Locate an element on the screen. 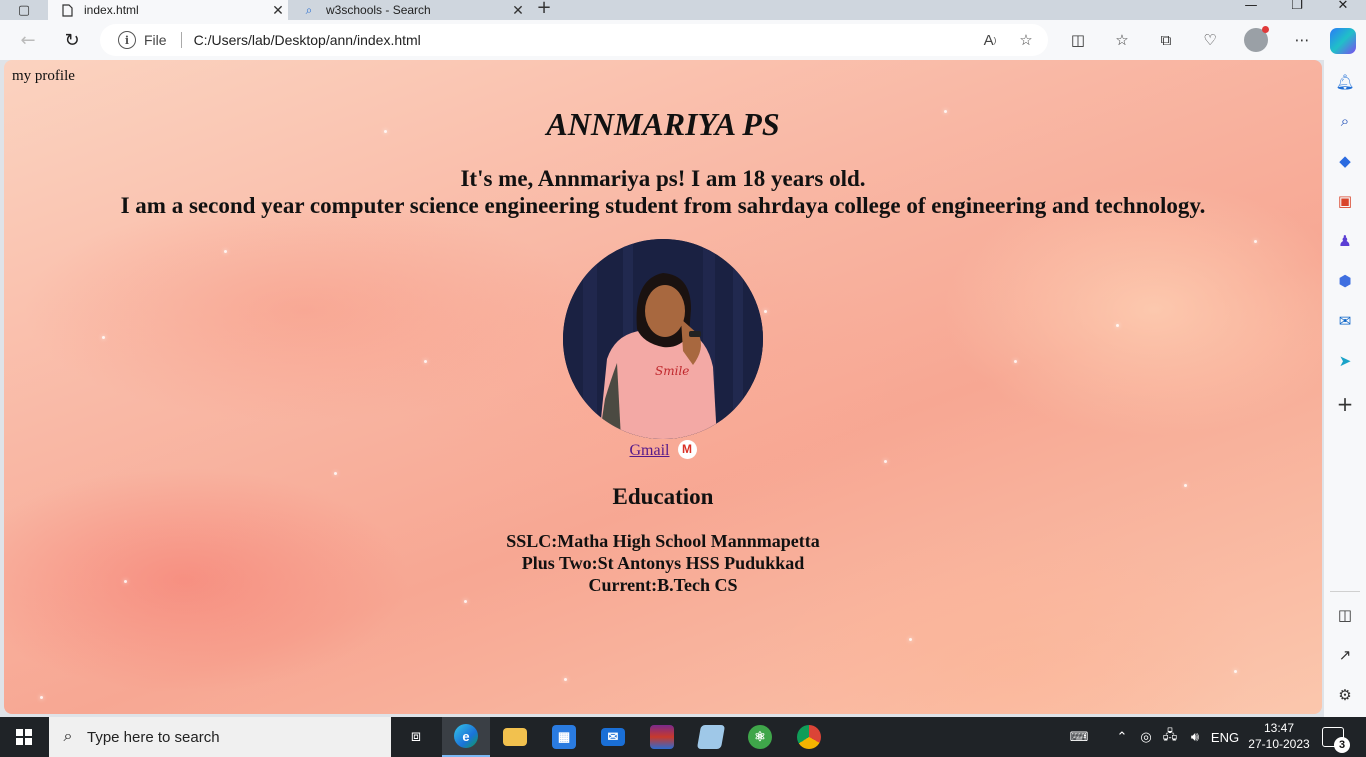 This screenshot has height=757, width=1366. refresh-button: ↻ is located at coordinates (72, 40).